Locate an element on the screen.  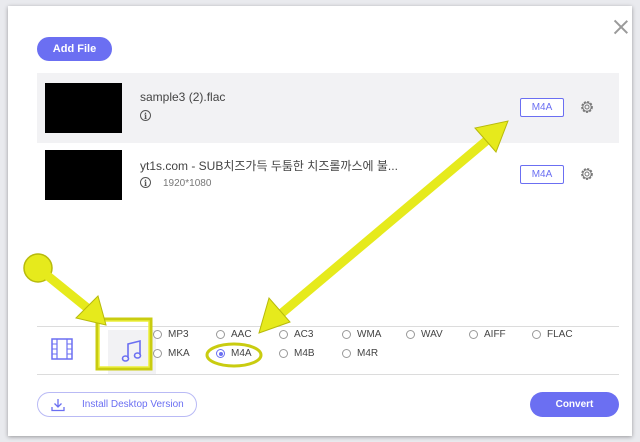
film-icon is located at coordinates (62, 349).